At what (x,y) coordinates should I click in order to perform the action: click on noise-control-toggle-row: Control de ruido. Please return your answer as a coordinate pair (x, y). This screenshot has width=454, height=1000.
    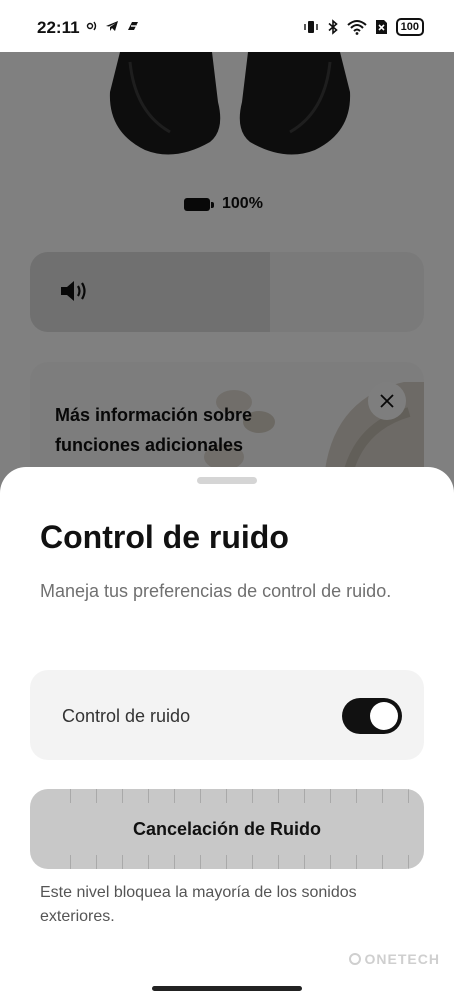
    Looking at the image, I should click on (227, 715).